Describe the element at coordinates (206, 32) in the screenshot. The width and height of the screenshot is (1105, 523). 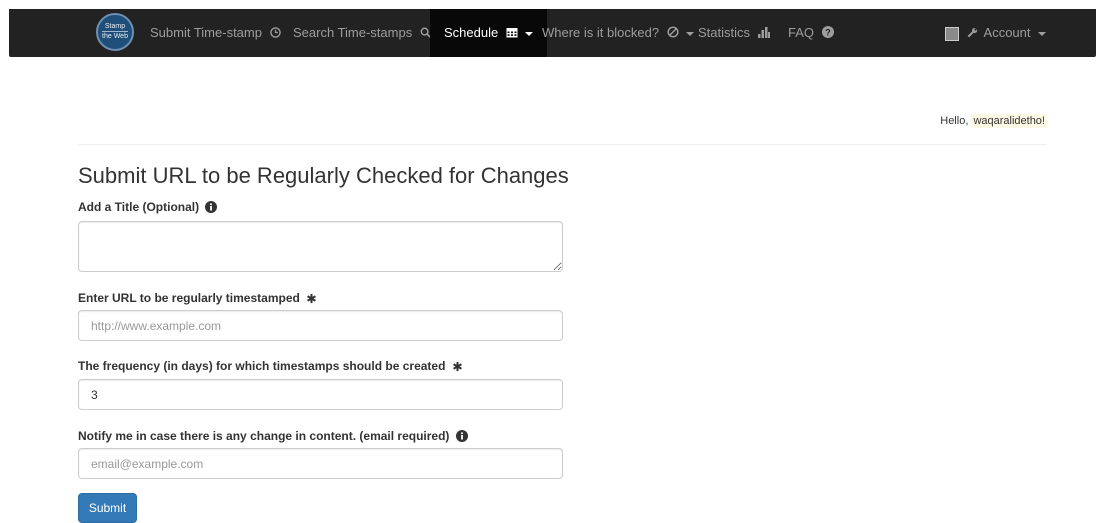
I see `nav-submit-timestamp-label: Submit Time-stamp` at that location.